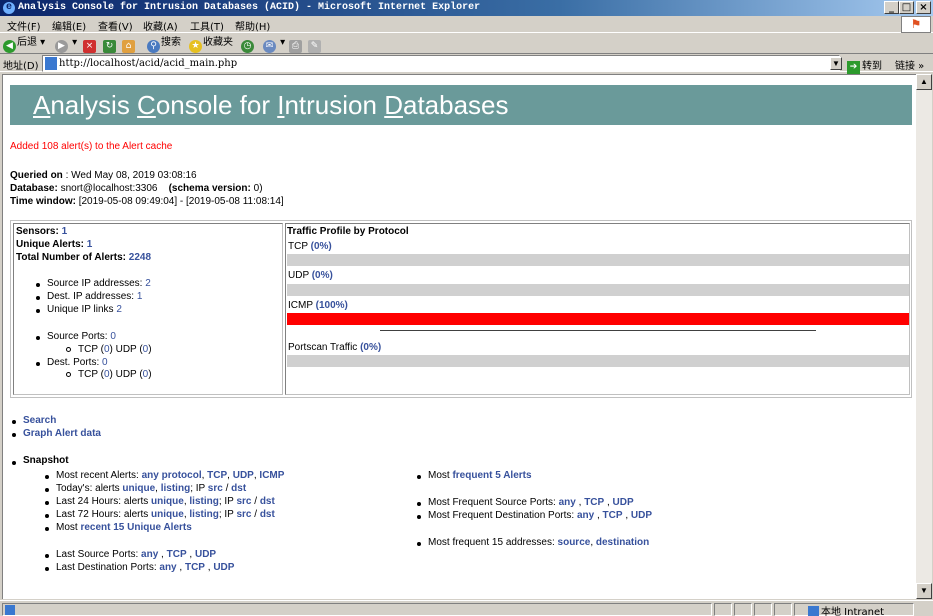 Image resolution: width=933 pixels, height=616 pixels. What do you see at coordinates (585, 515) in the screenshot?
I see `freq-dst-any-link: any` at bounding box center [585, 515].